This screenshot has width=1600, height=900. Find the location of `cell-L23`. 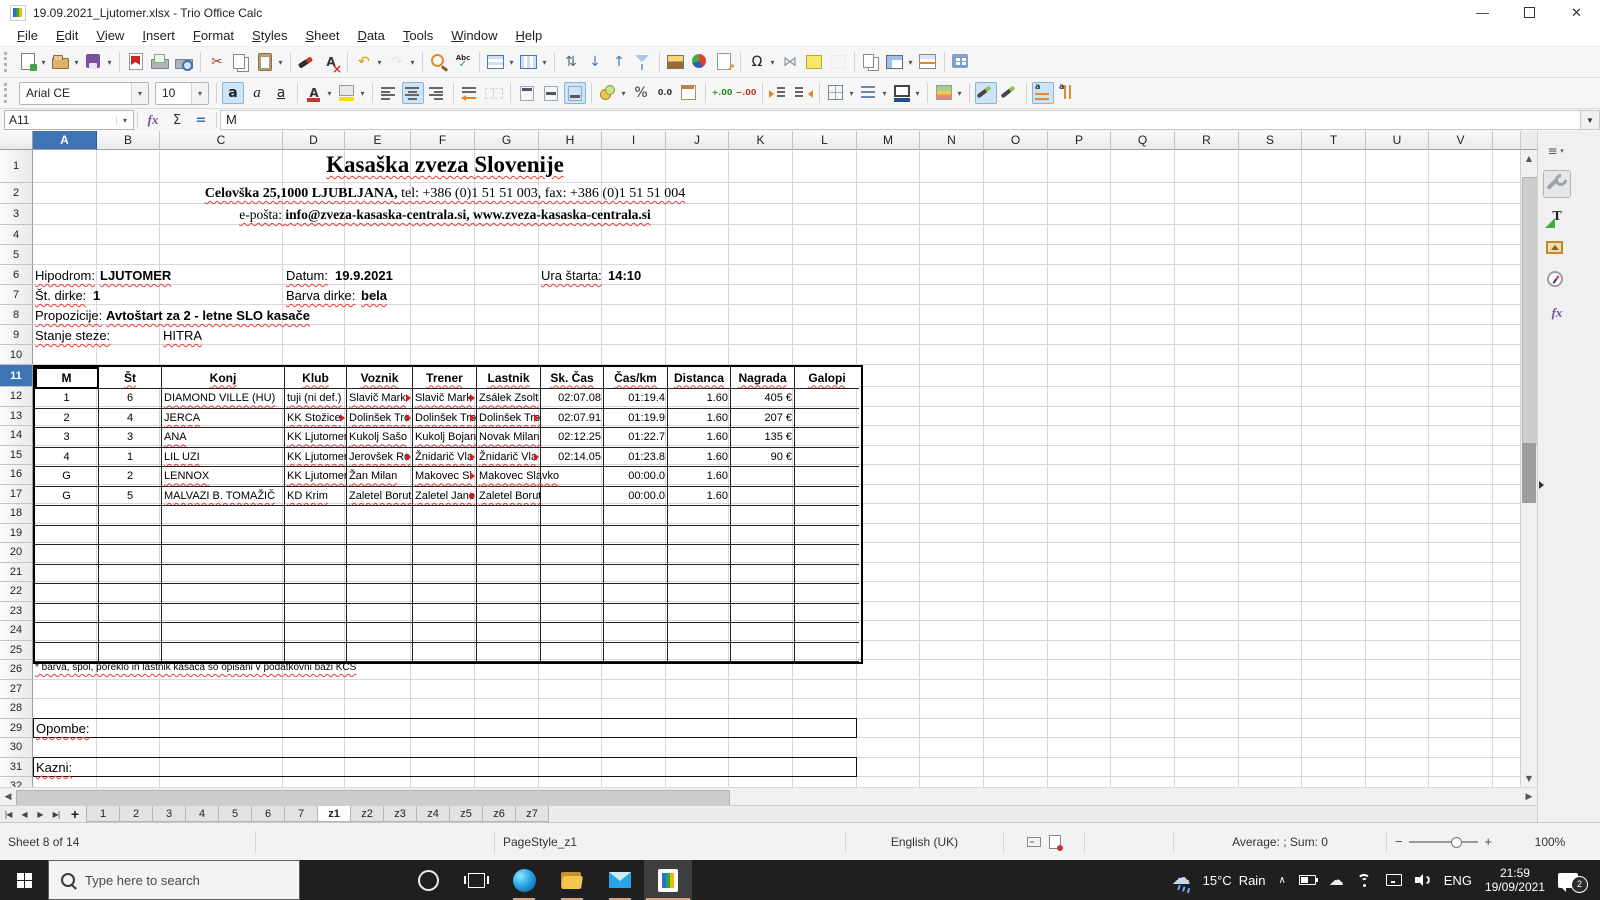

cell-L23 is located at coordinates (827, 613).